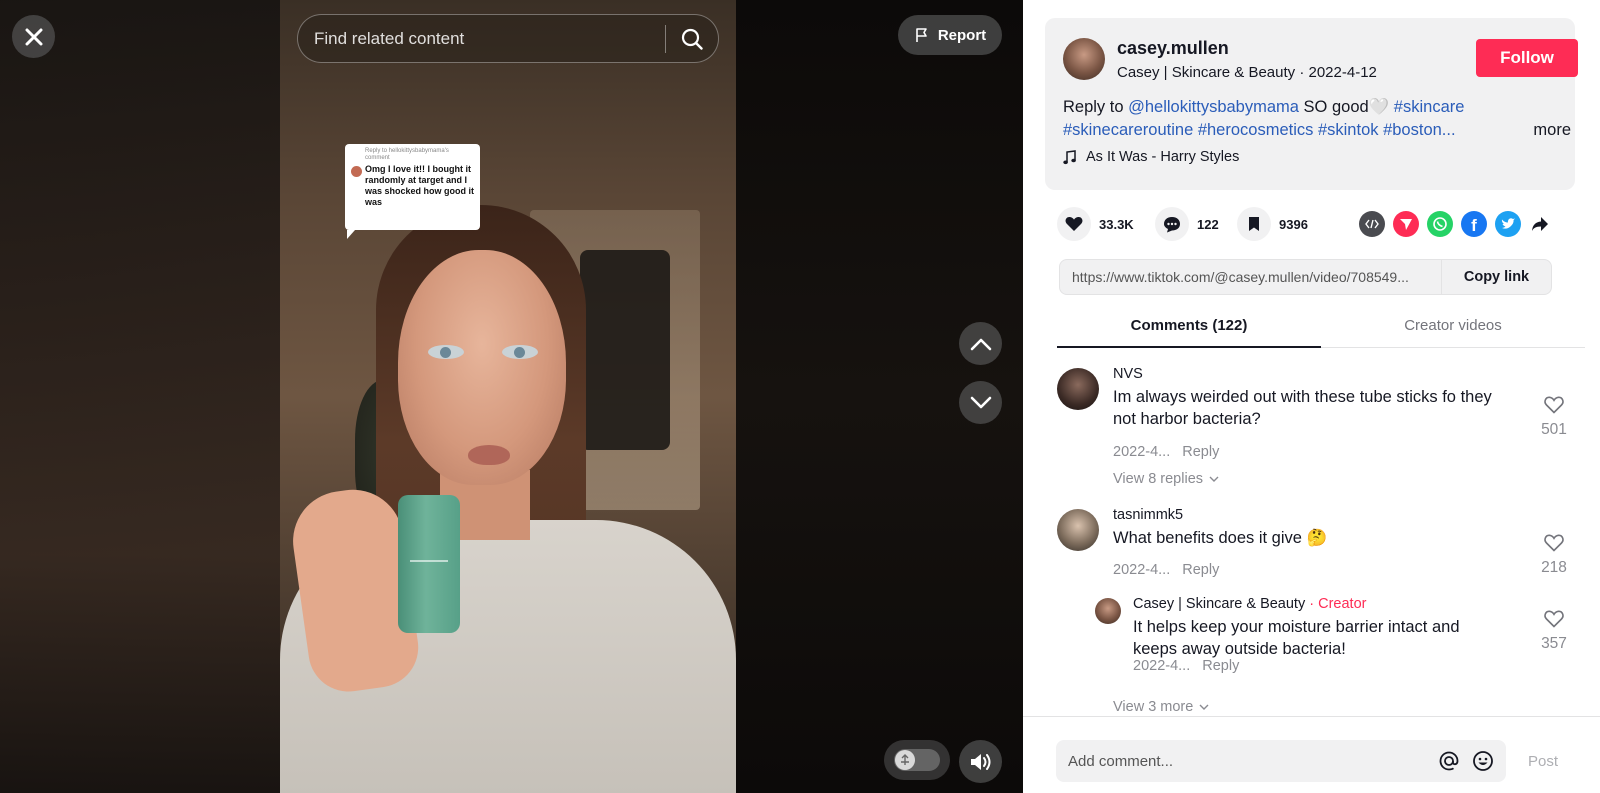 This screenshot has height=793, width=1600. Describe the element at coordinates (1552, 130) in the screenshot. I see `caption-more-button: more` at that location.